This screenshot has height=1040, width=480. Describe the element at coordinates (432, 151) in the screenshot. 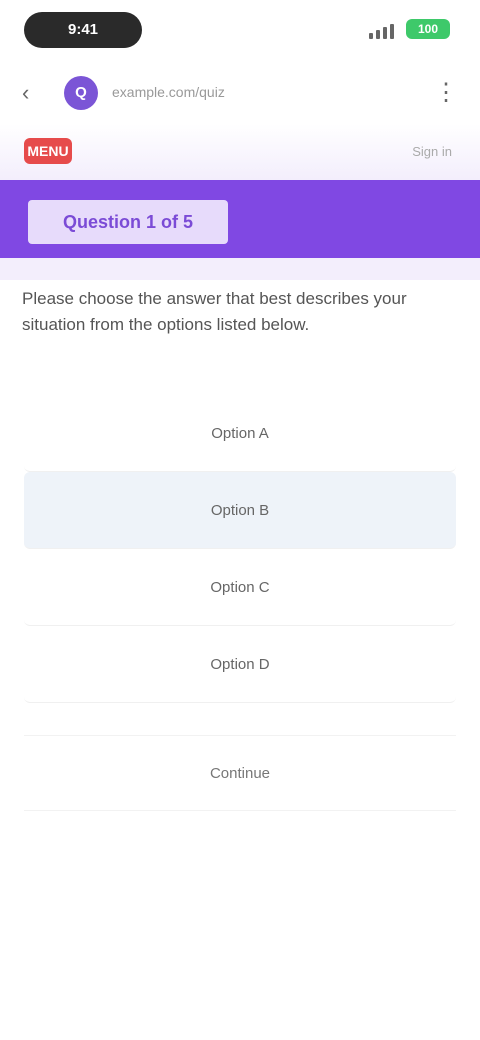

I see `sign-in-link: Sign in` at that location.